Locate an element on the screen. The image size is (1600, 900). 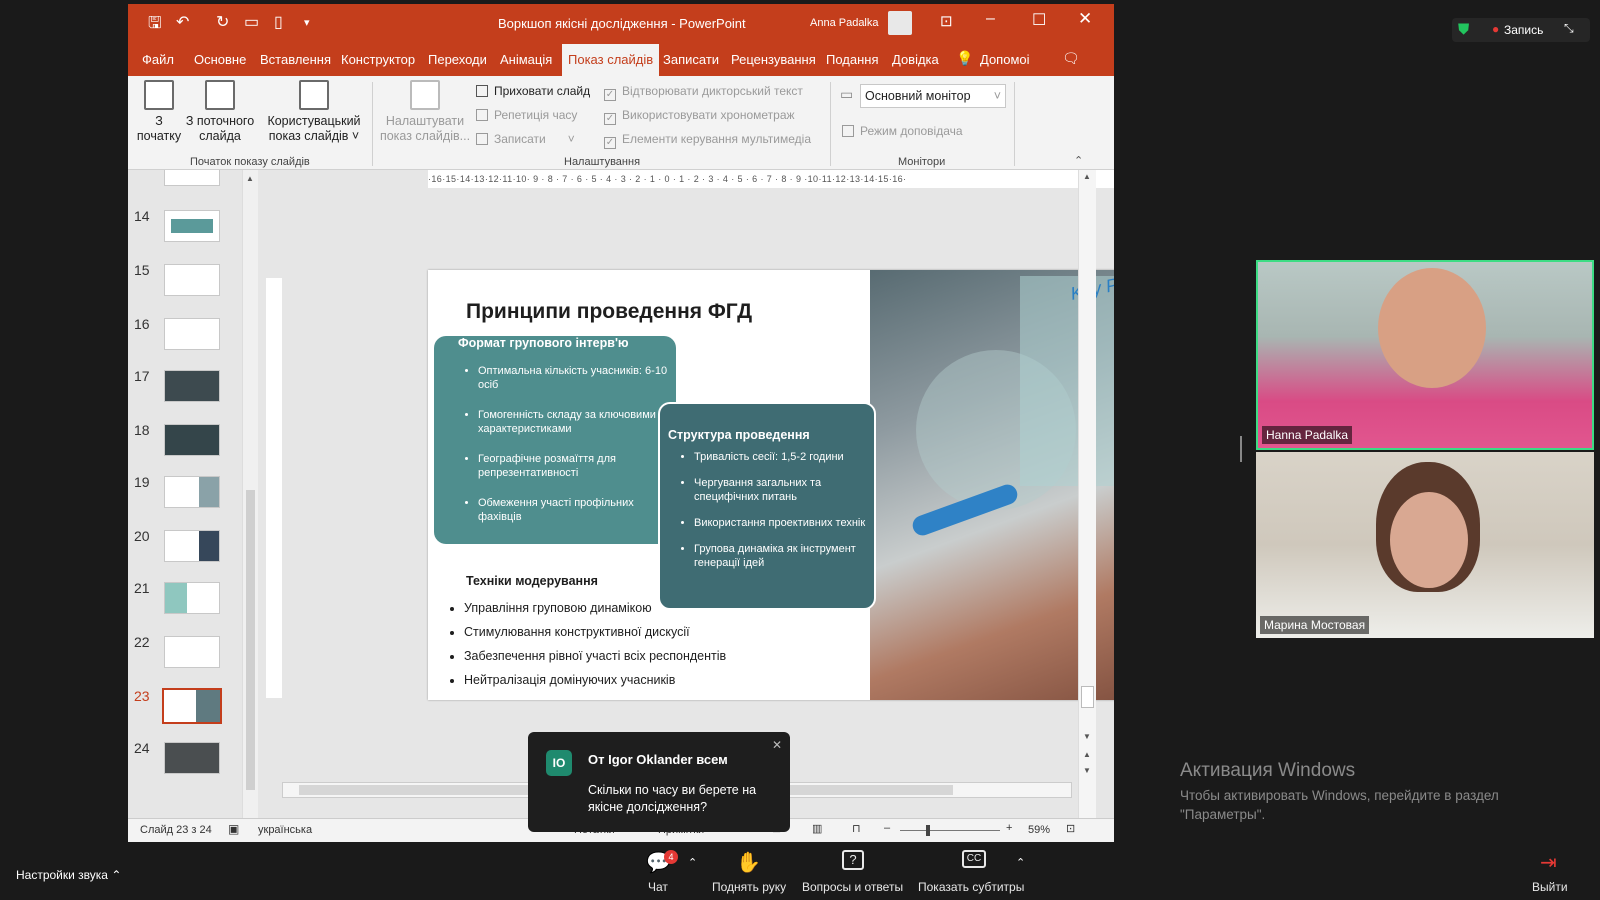
customize-qat-icon: ▾ is located at coordinates (307, 22).